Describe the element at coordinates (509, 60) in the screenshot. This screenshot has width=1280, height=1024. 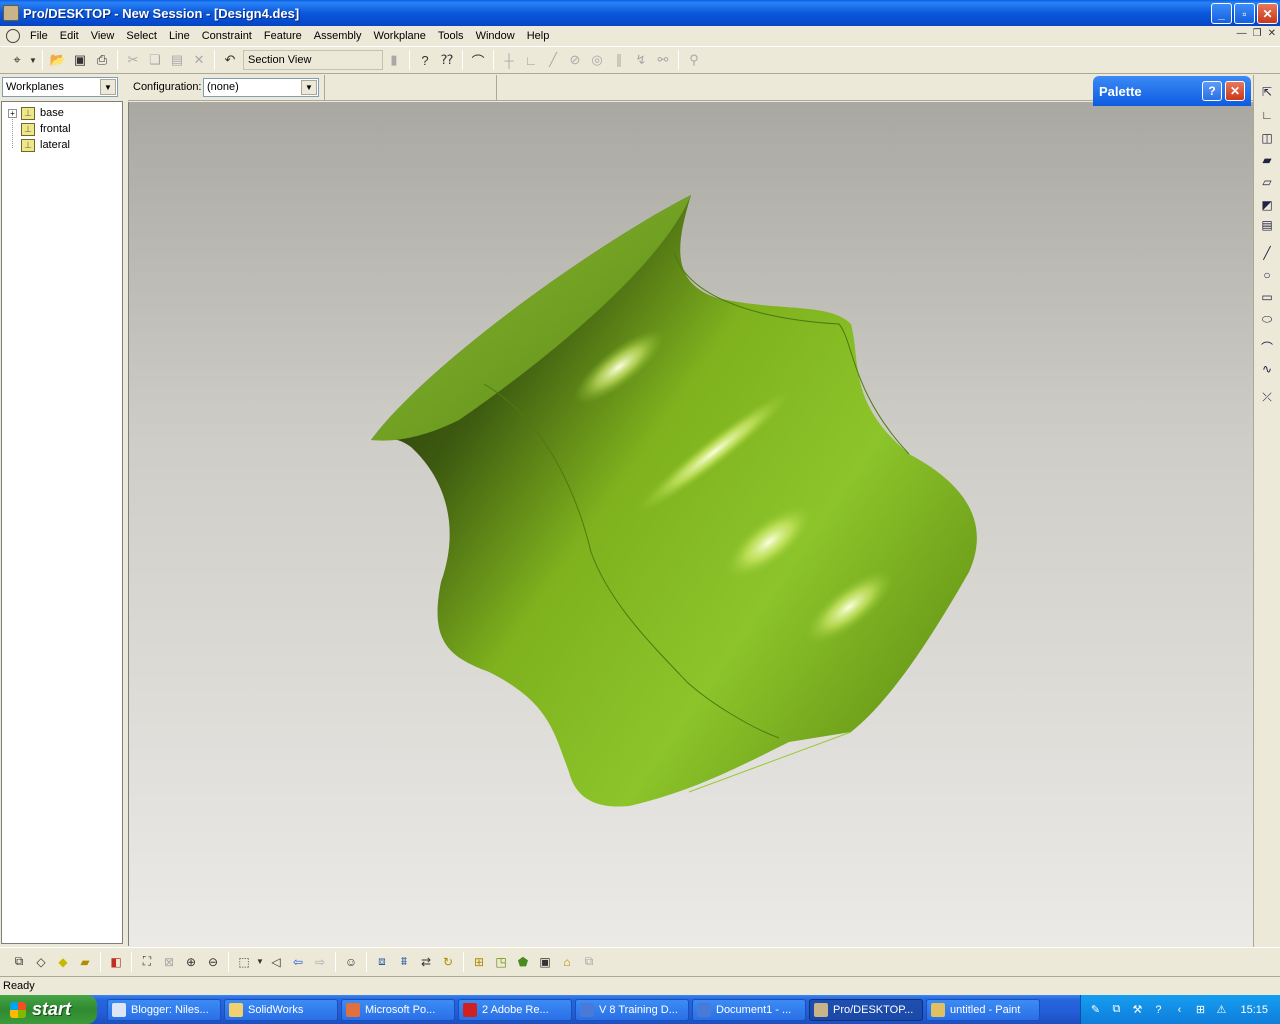
I see `constraint-icon-1: ┼` at that location.